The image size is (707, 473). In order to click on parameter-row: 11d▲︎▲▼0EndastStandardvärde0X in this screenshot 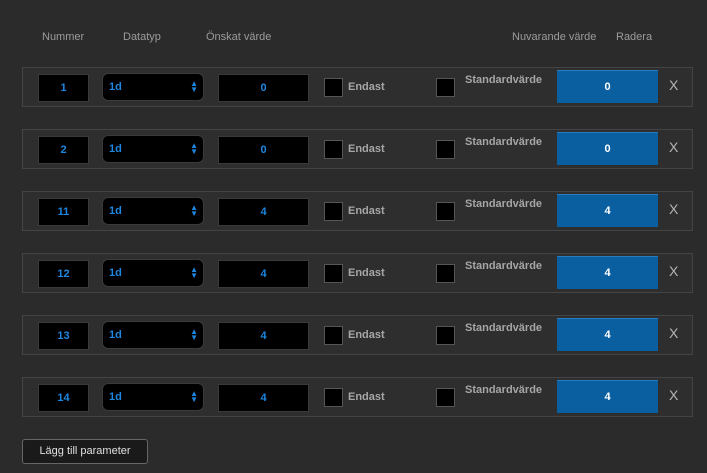, I will do `click(357, 87)`.